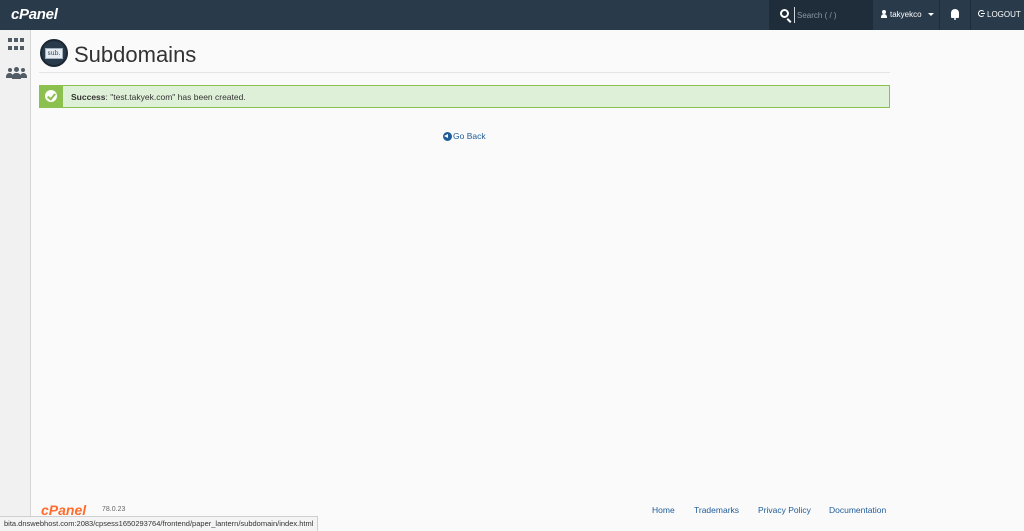  I want to click on users-icon, so click(16, 73).